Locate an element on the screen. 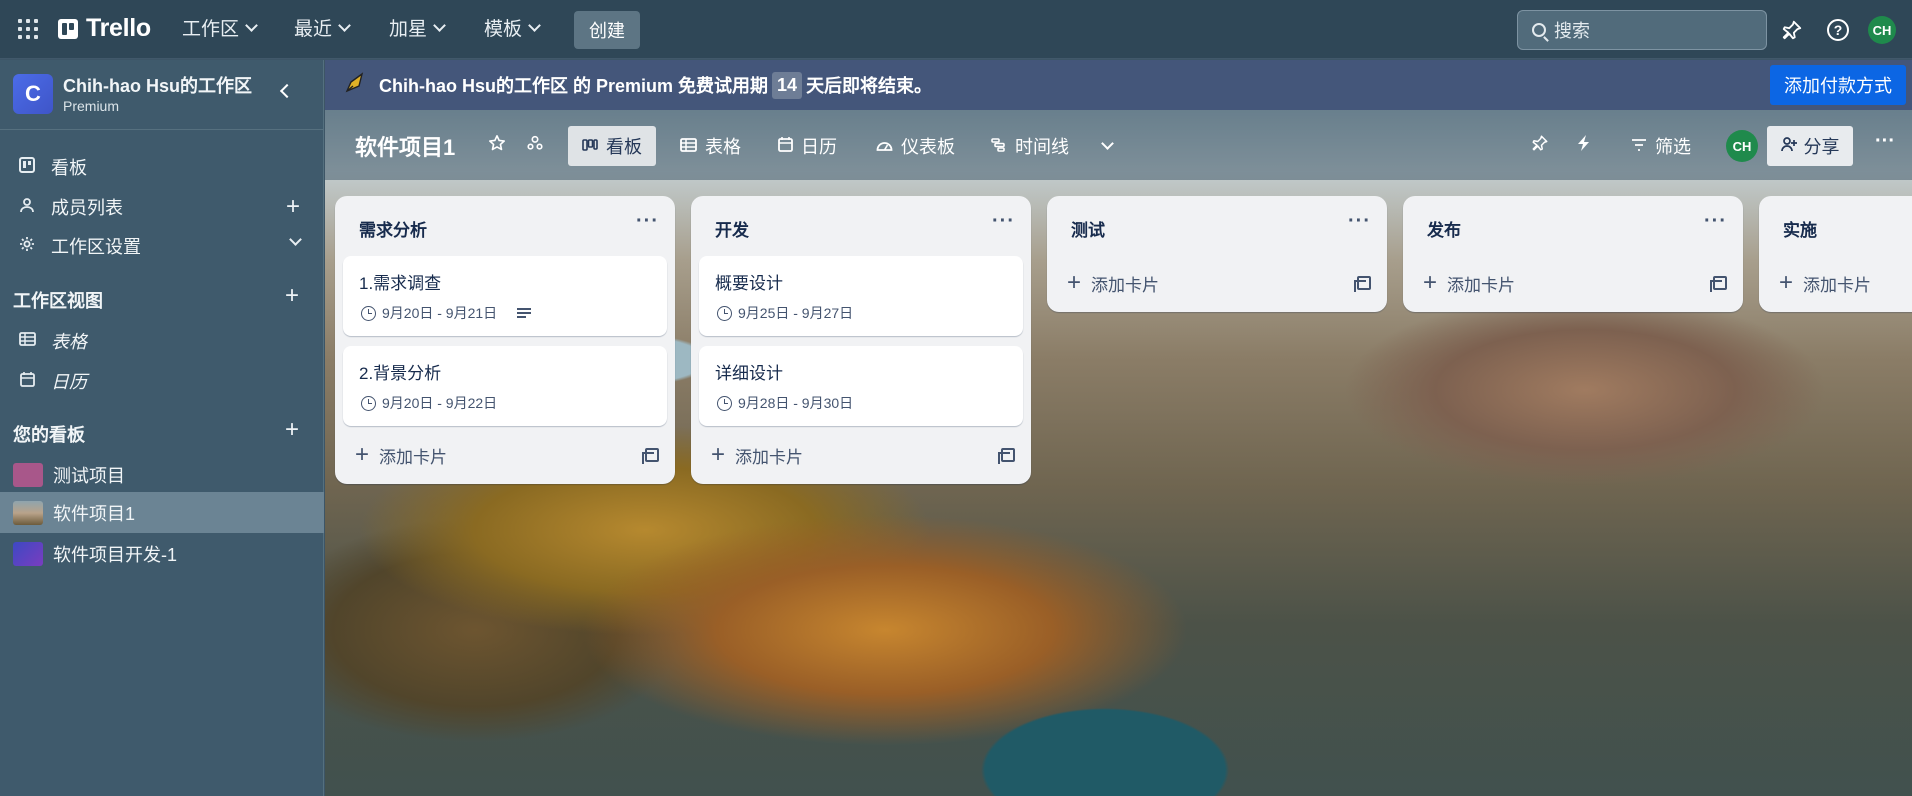 This screenshot has width=1912, height=796. tab-board: 看板 is located at coordinates (612, 146).